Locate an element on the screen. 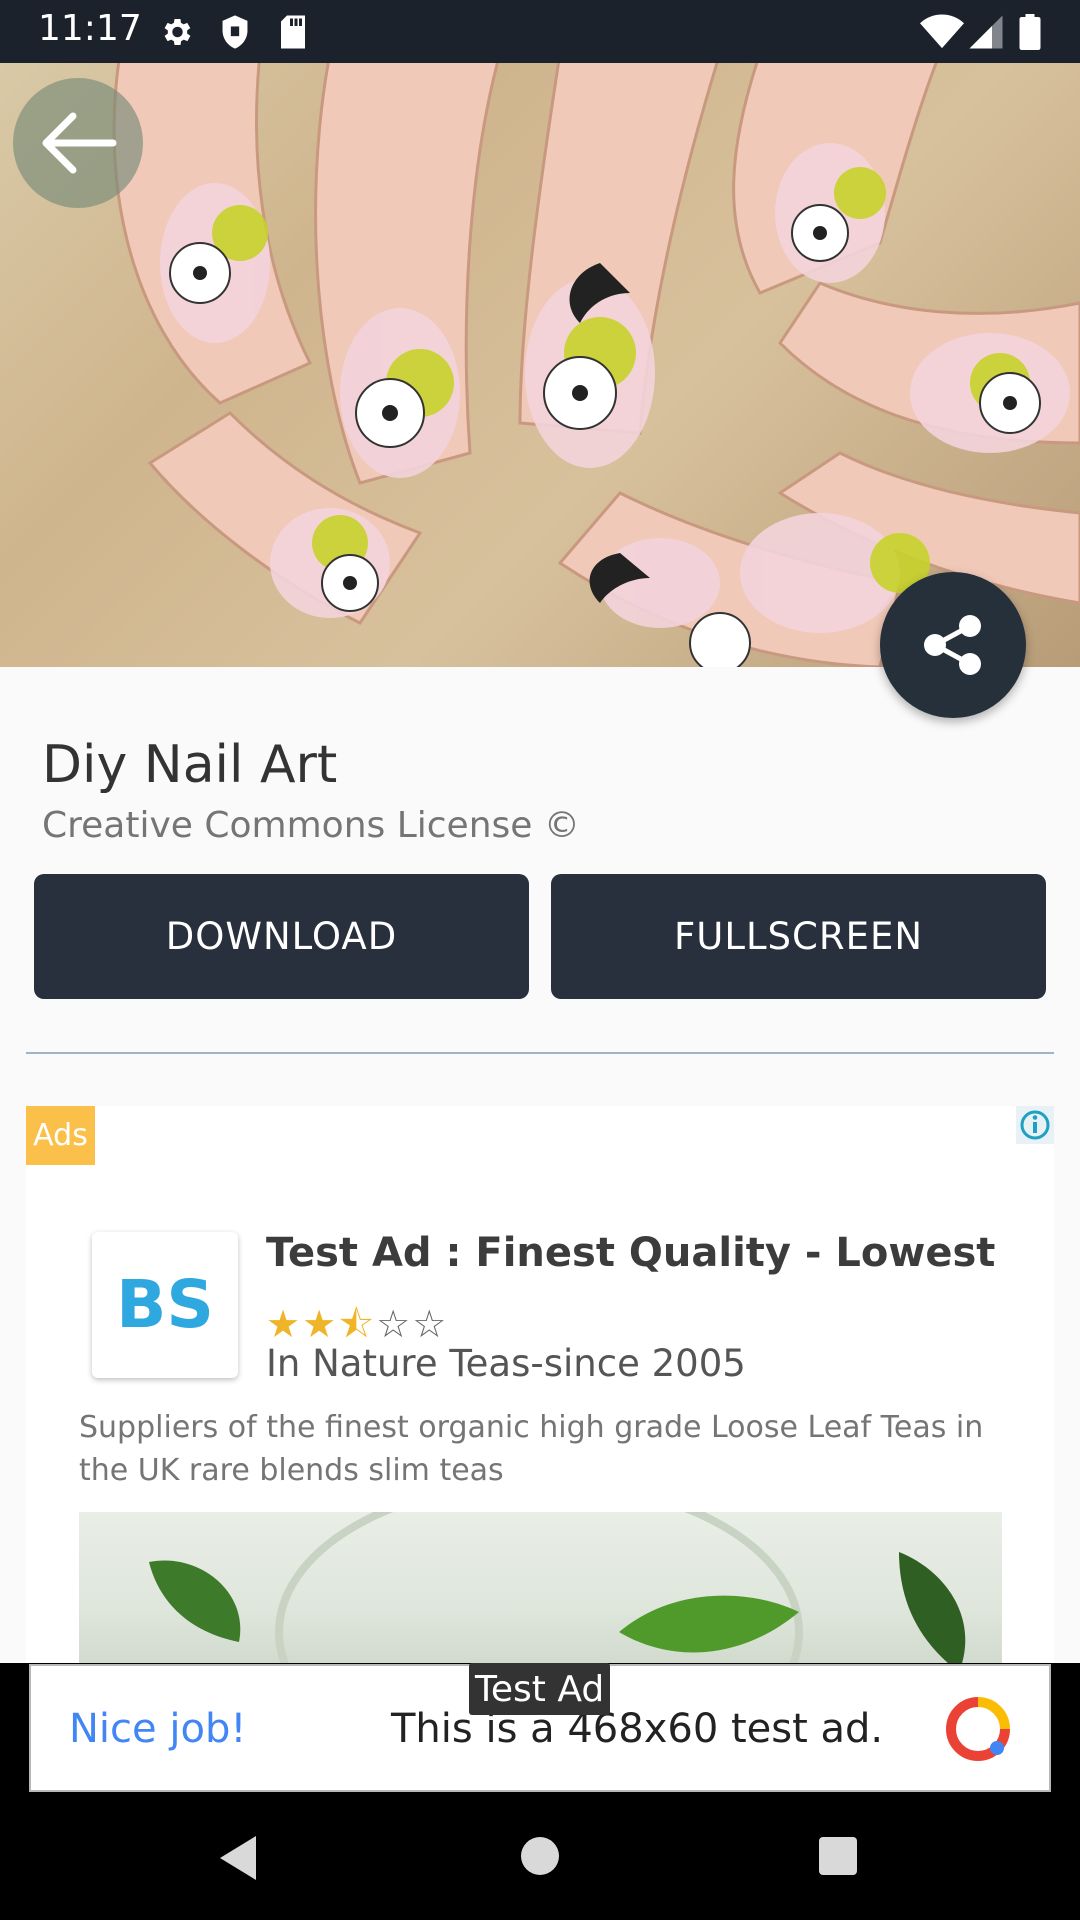  arrow-left-icon is located at coordinates (79, 143).